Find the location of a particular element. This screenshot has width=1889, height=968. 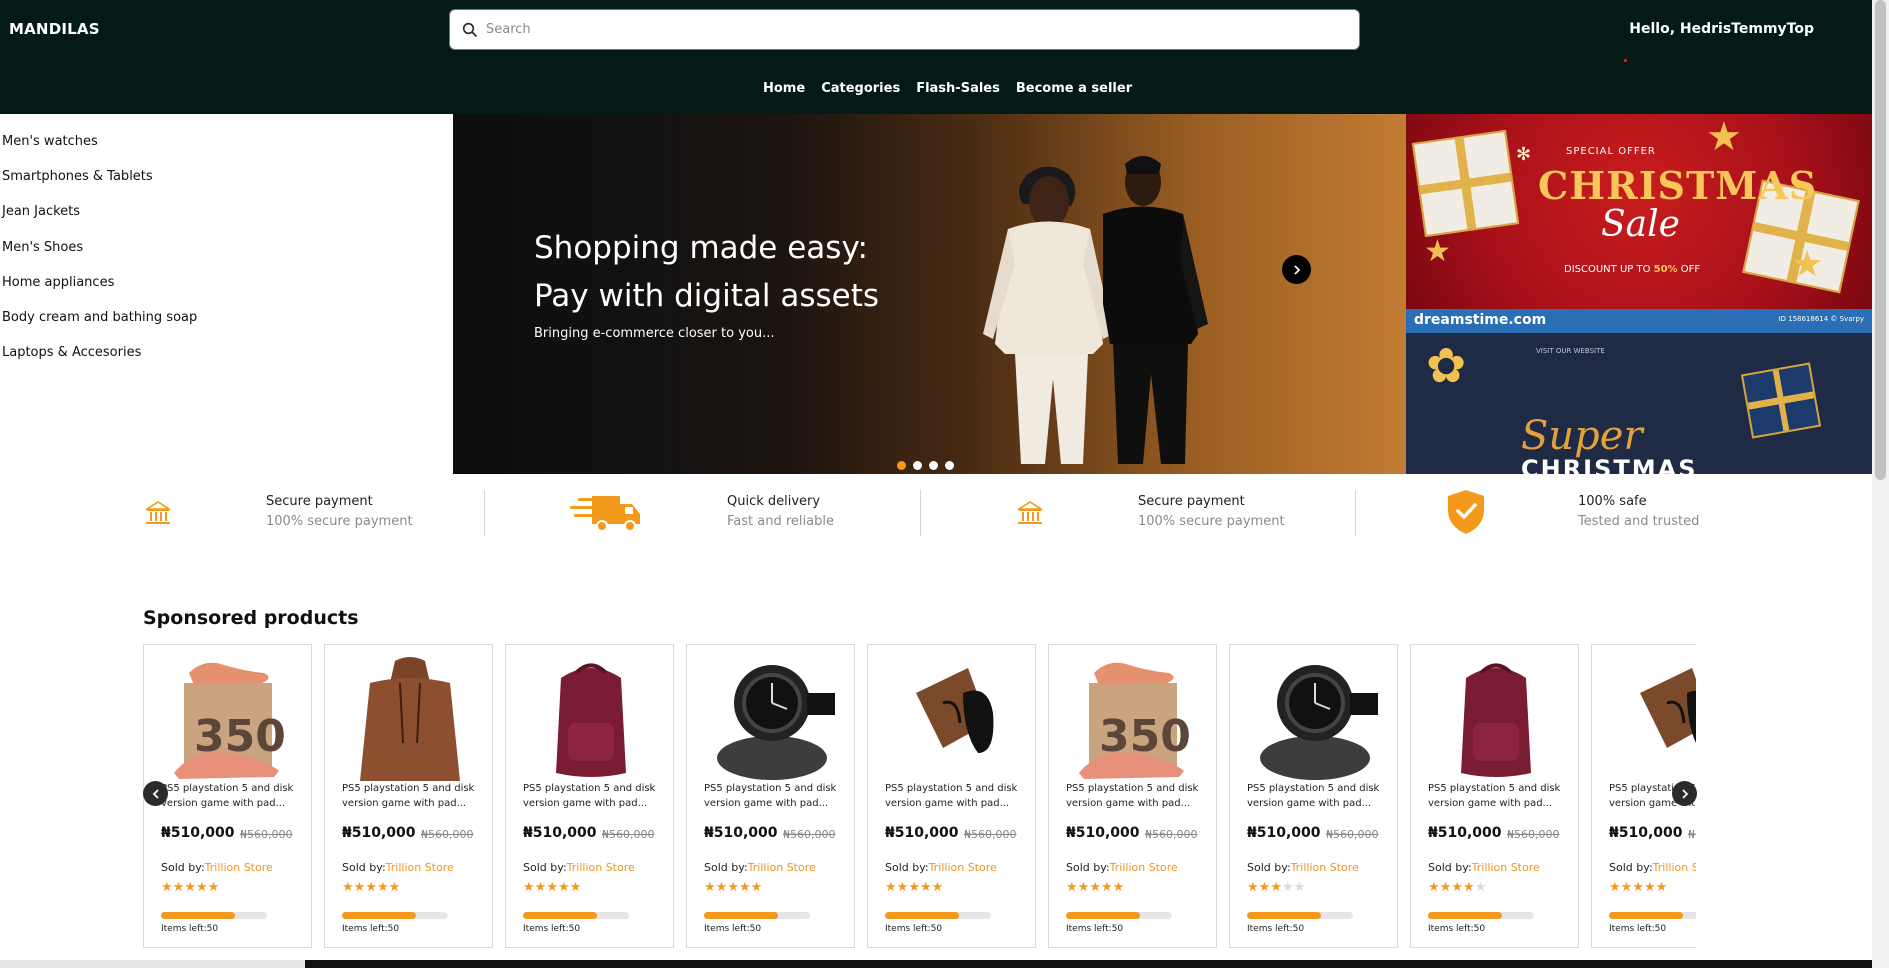

hero-models-image is located at coordinates (1095, 310).